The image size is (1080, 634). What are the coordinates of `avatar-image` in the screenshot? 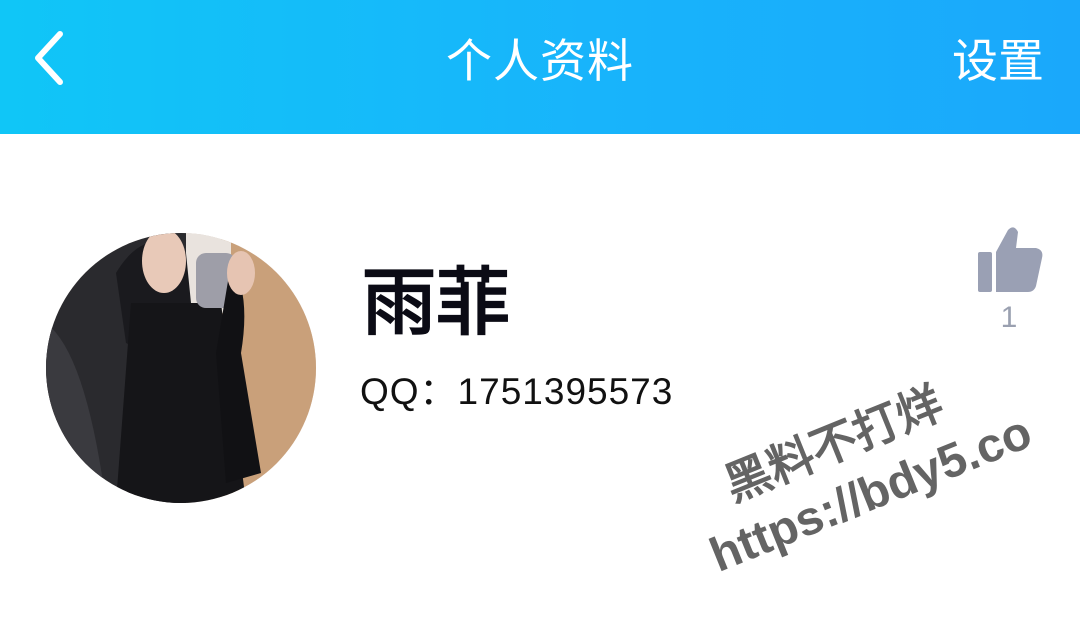 It's located at (181, 368).